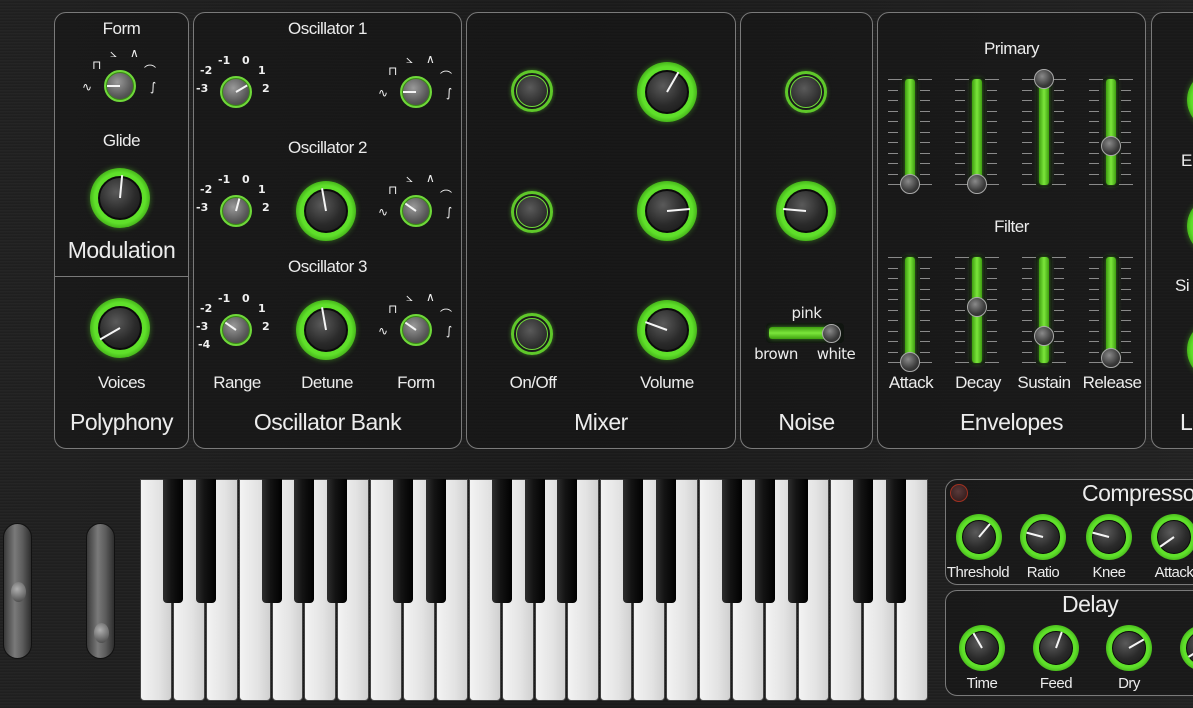 This screenshot has width=1193, height=708. Describe the element at coordinates (1129, 648) in the screenshot. I see `delay-dry-knob` at that location.